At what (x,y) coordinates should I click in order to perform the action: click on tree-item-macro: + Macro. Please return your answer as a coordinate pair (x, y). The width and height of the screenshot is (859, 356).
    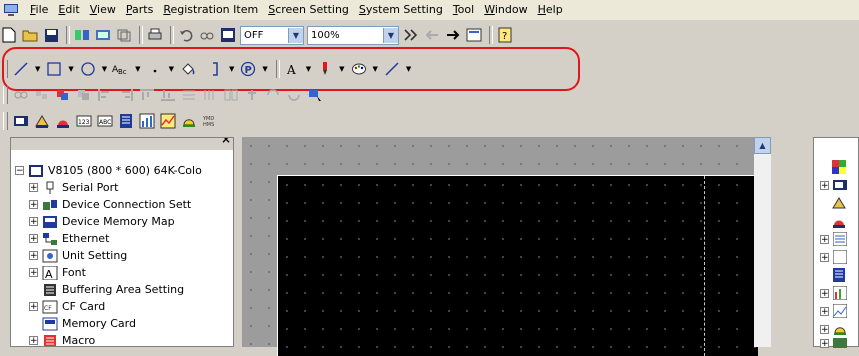
    Looking at the image, I should click on (106, 339).